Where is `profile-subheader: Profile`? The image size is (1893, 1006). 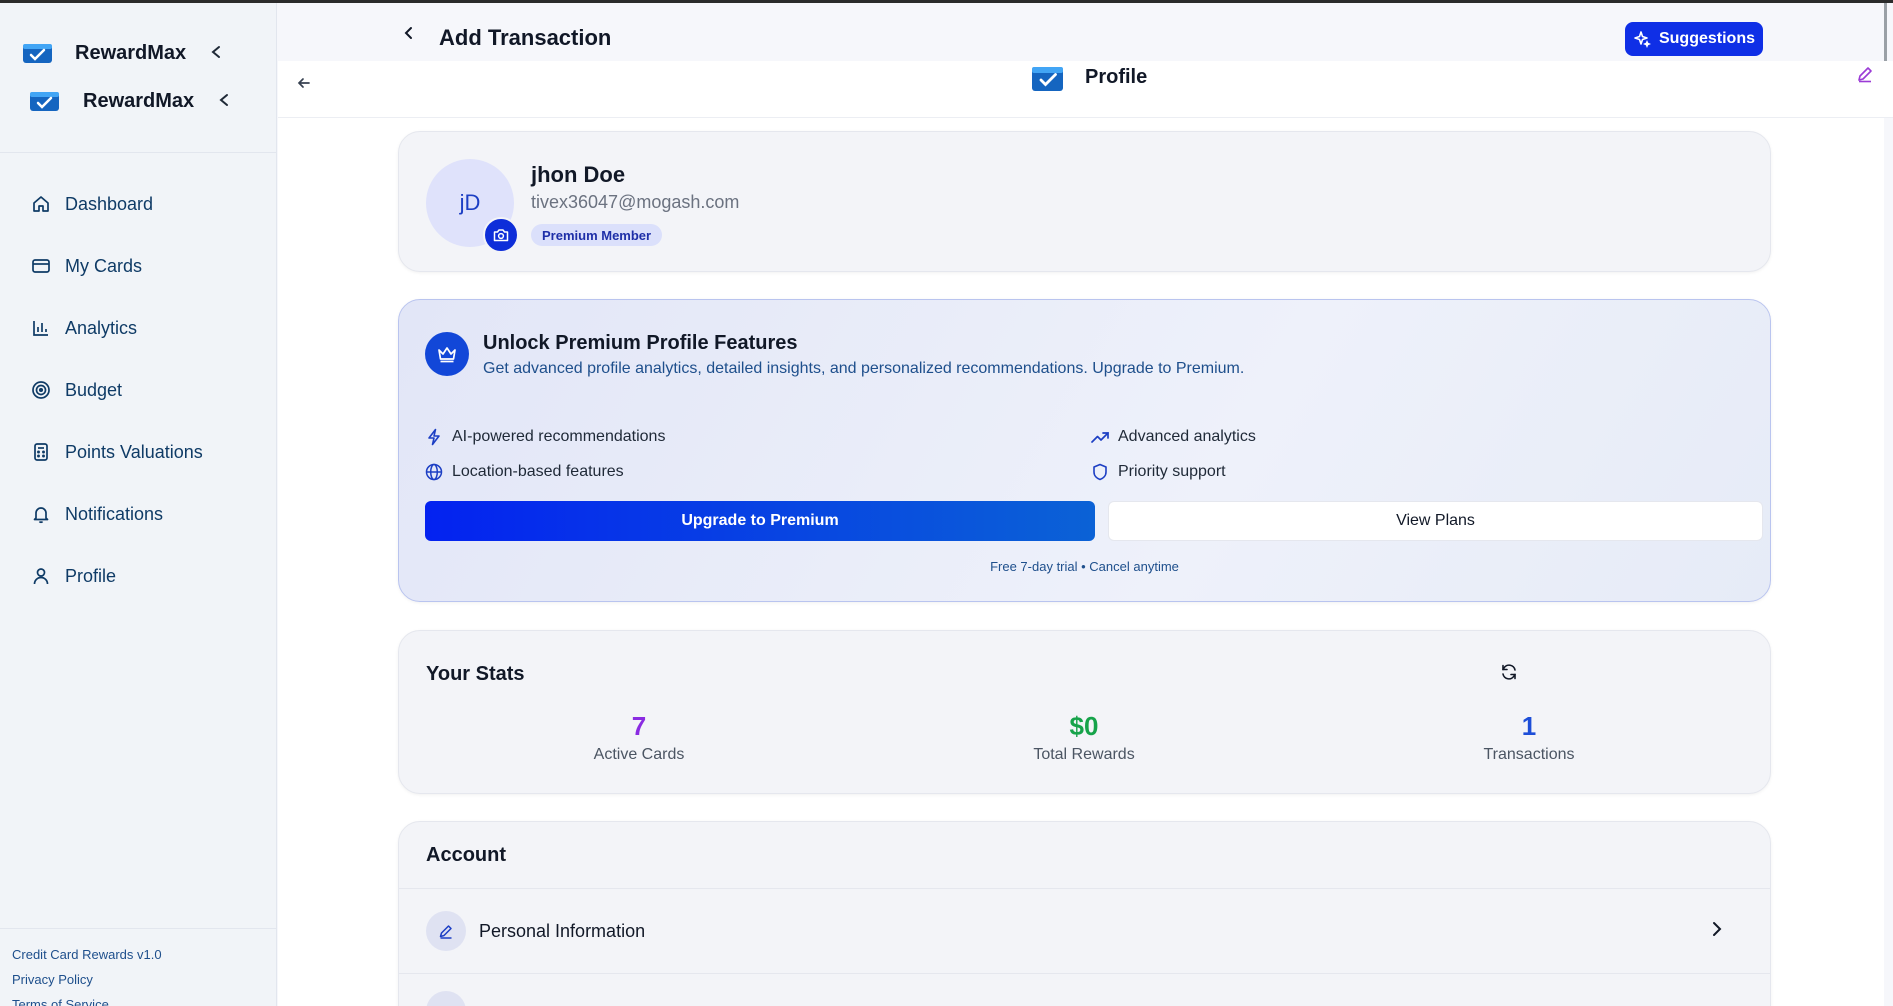 profile-subheader: Profile is located at coordinates (1085, 89).